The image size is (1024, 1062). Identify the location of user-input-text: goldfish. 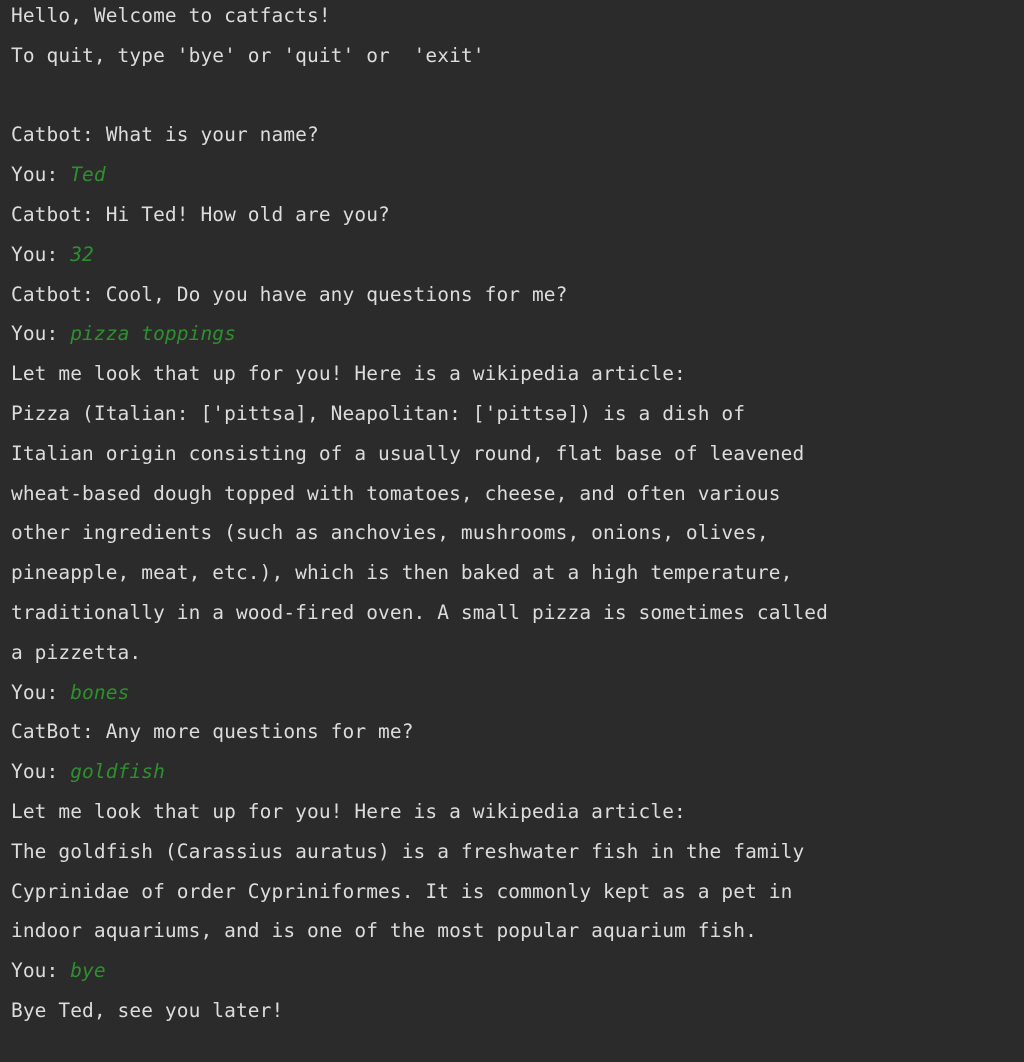
(117, 772).